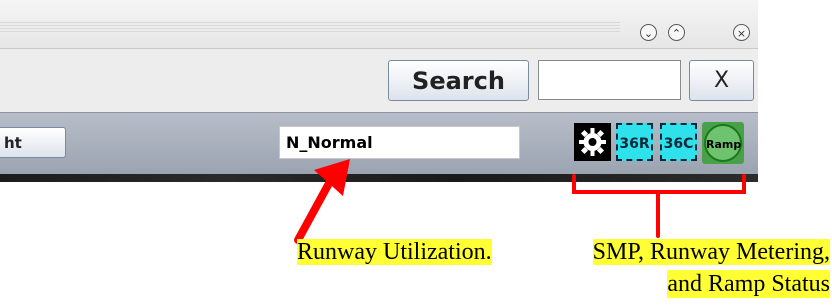 This screenshot has height=305, width=832. Describe the element at coordinates (711, 252) in the screenshot. I see `status-caption-line1: SMP, Runway Metering,` at that location.